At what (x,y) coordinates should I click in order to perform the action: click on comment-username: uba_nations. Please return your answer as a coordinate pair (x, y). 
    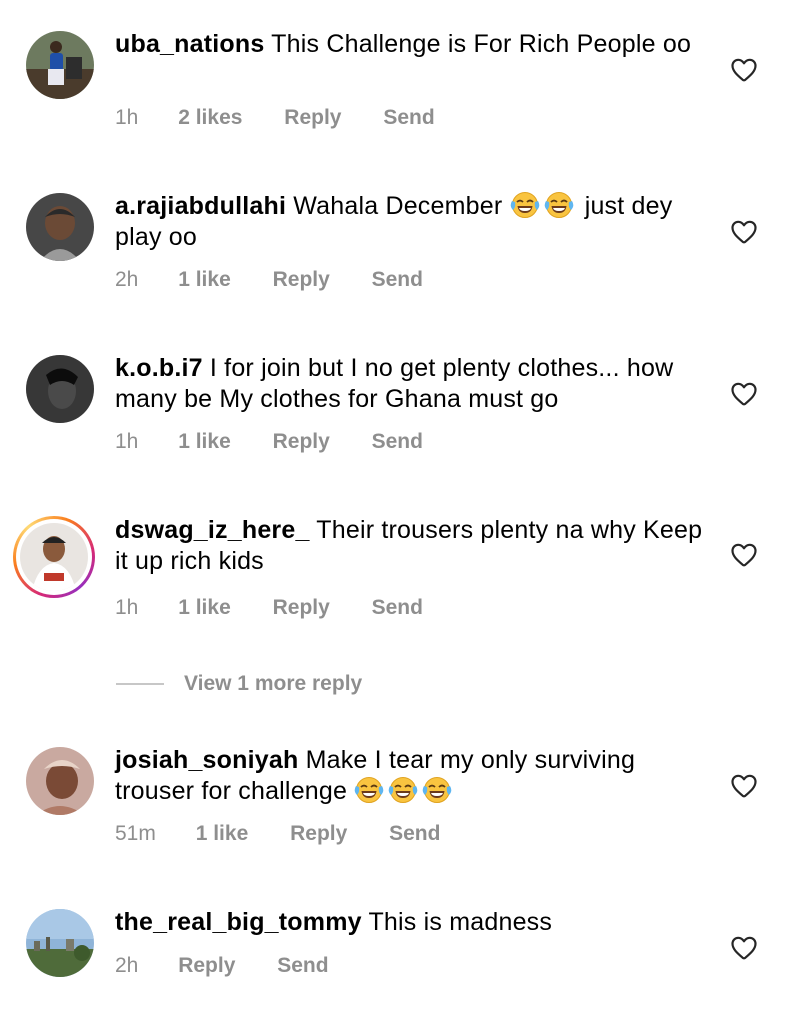
    Looking at the image, I should click on (189, 44).